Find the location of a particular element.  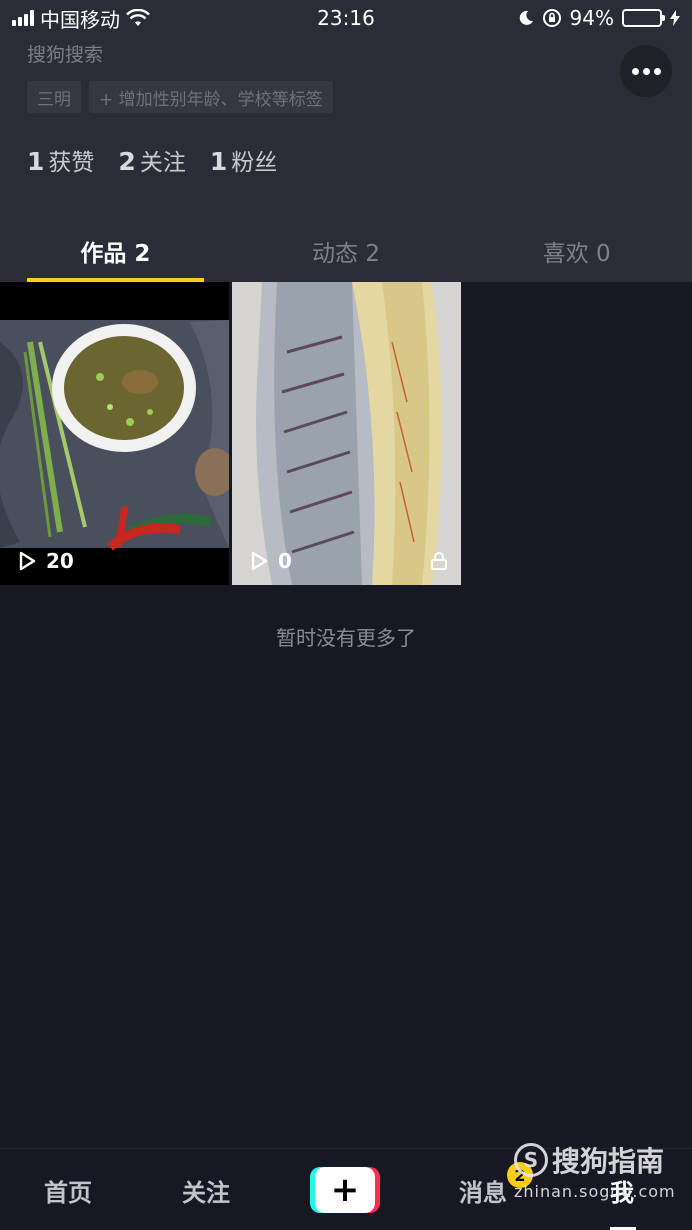

nav-messages: 消息 is located at coordinates (483, 1190).